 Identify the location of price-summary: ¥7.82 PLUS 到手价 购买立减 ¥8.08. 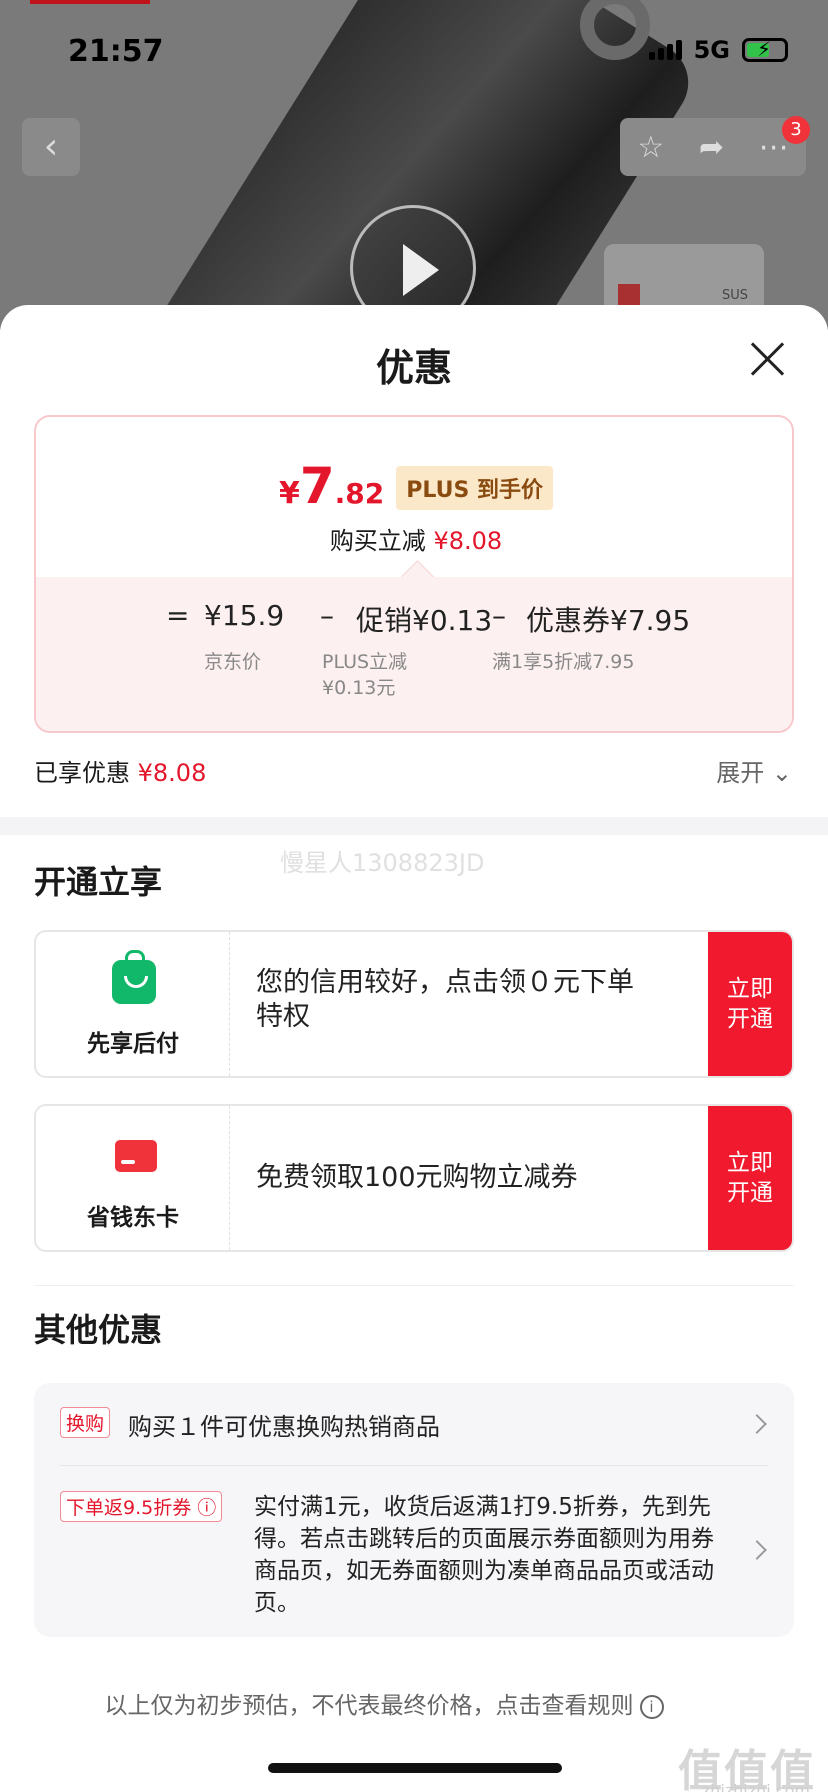
(414, 497).